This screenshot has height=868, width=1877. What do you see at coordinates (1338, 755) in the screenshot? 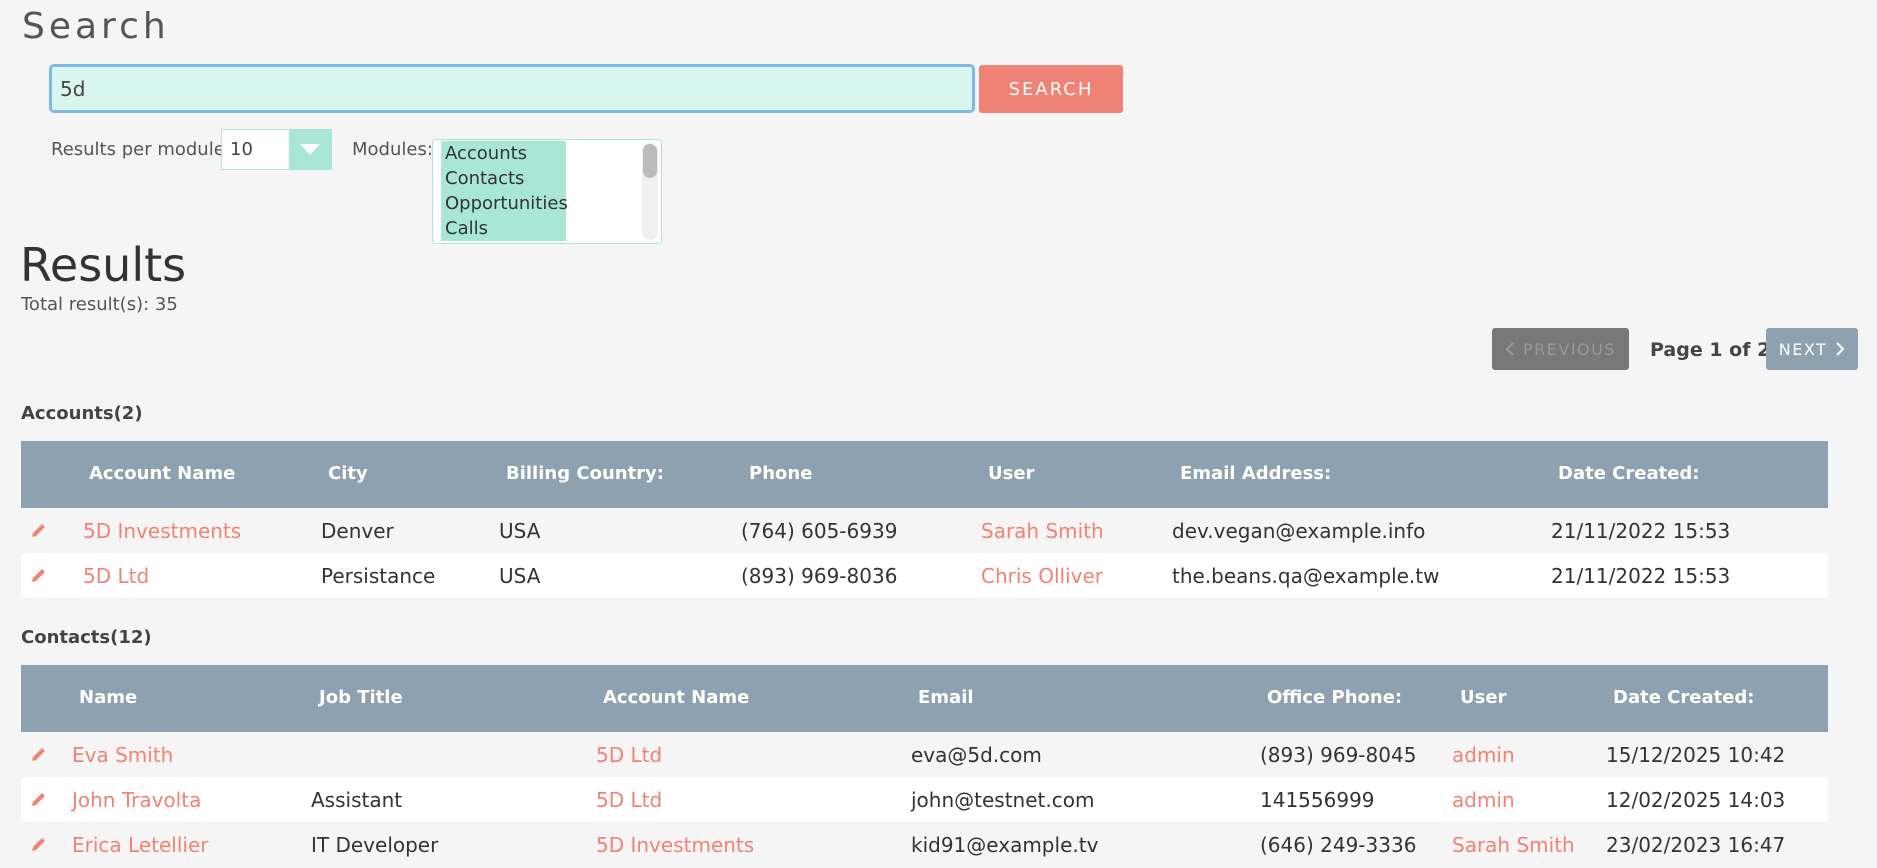
I see `cell-office-phone: (893) 969-8045` at bounding box center [1338, 755].